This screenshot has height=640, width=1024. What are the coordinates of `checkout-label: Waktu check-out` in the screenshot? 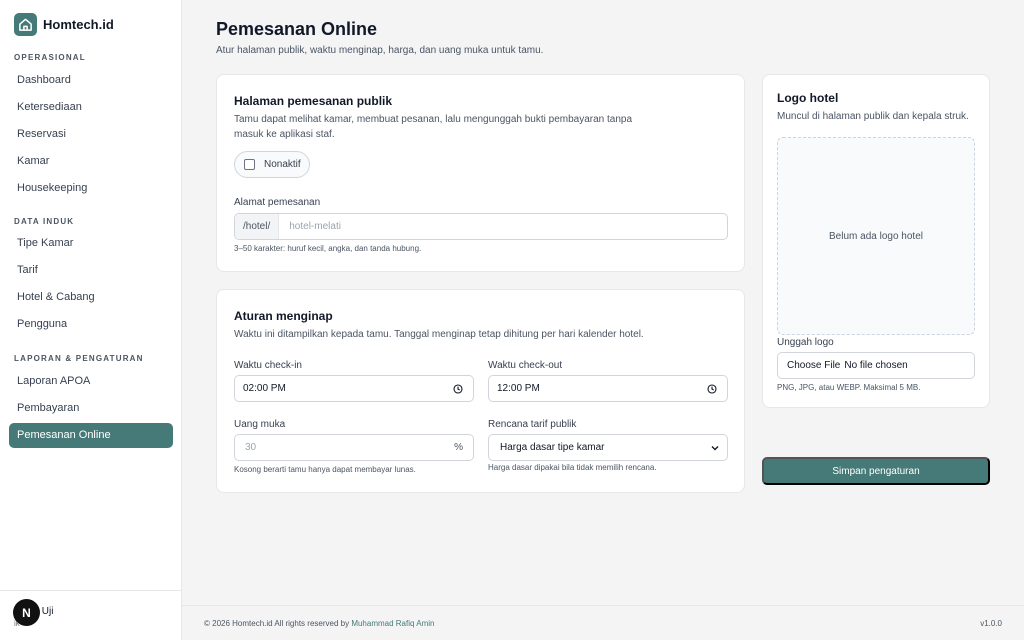 It's located at (525, 365).